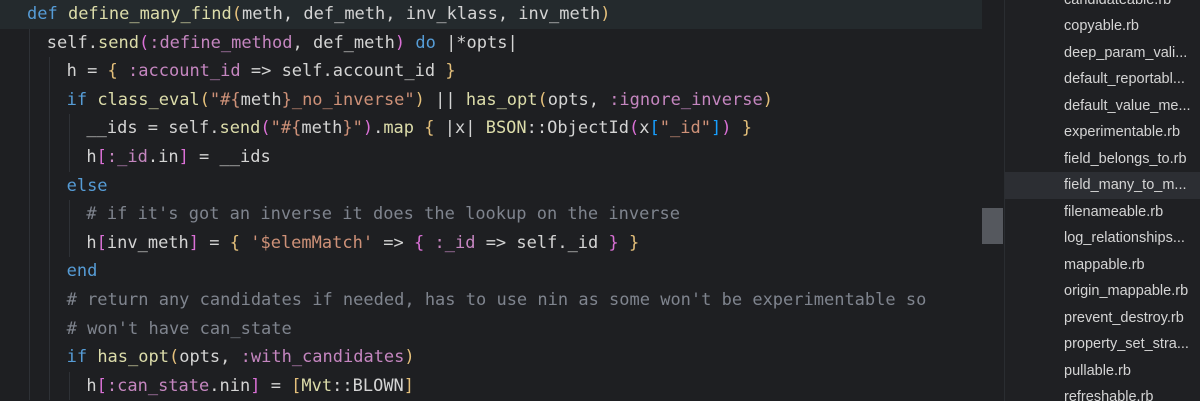 This screenshot has height=401, width=1200. Describe the element at coordinates (214, 242) in the screenshot. I see `code-token: =` at that location.